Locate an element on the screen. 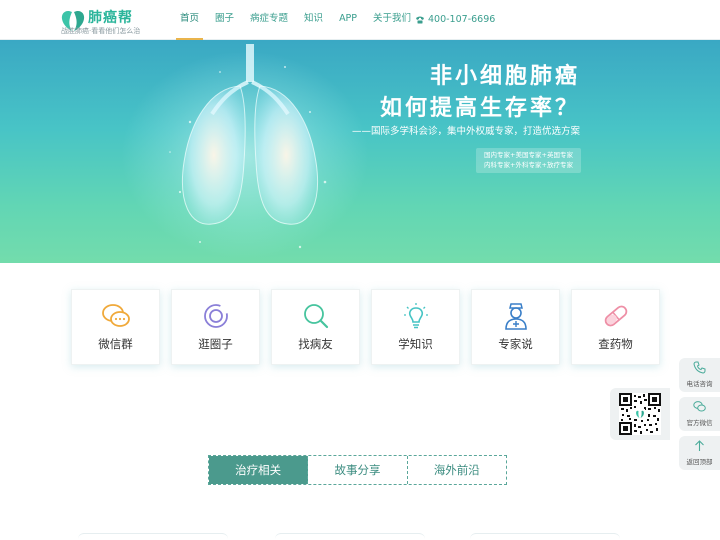 This screenshot has width=720, height=540. float-wechat-button: 官方微信 is located at coordinates (699, 414).